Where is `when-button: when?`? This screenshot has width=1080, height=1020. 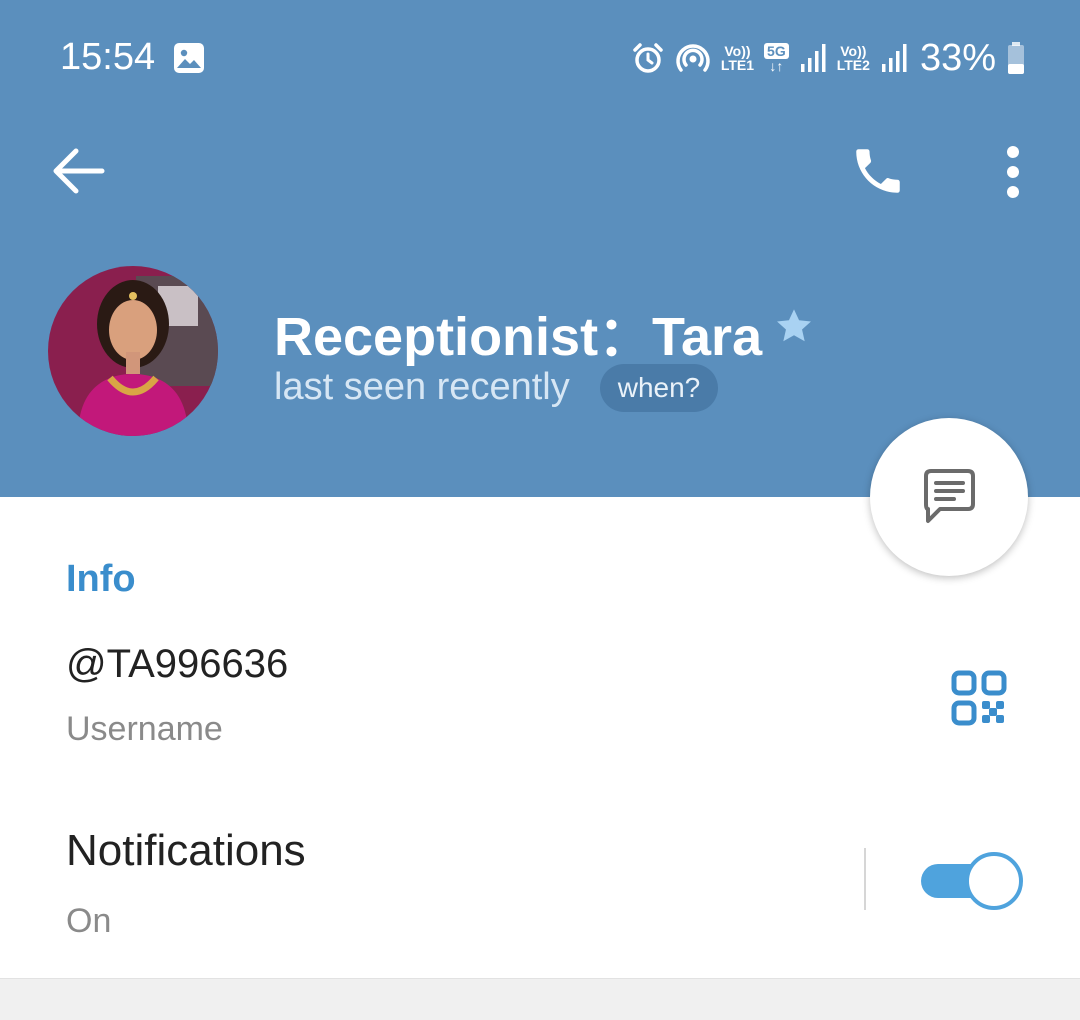
when-button: when? is located at coordinates (659, 388).